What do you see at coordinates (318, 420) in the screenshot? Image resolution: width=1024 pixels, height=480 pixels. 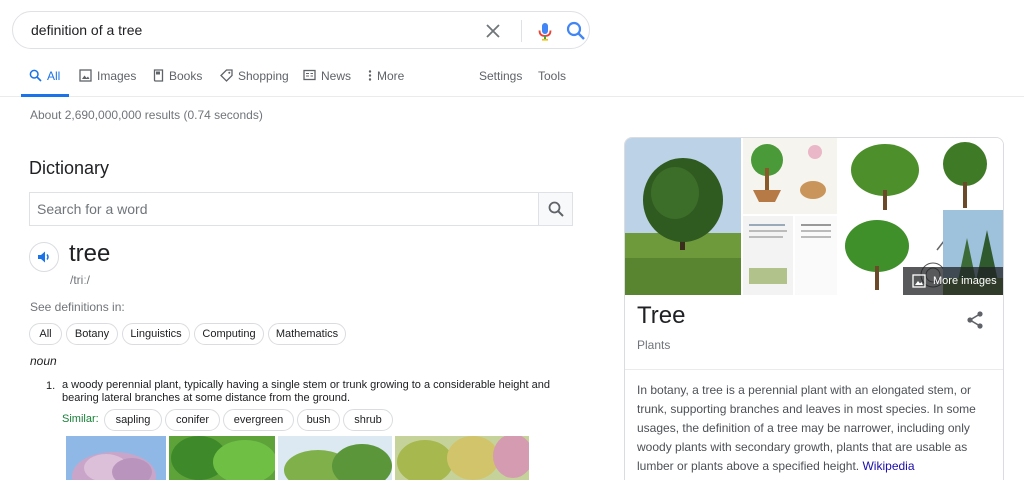 I see `similar-bush: bush` at bounding box center [318, 420].